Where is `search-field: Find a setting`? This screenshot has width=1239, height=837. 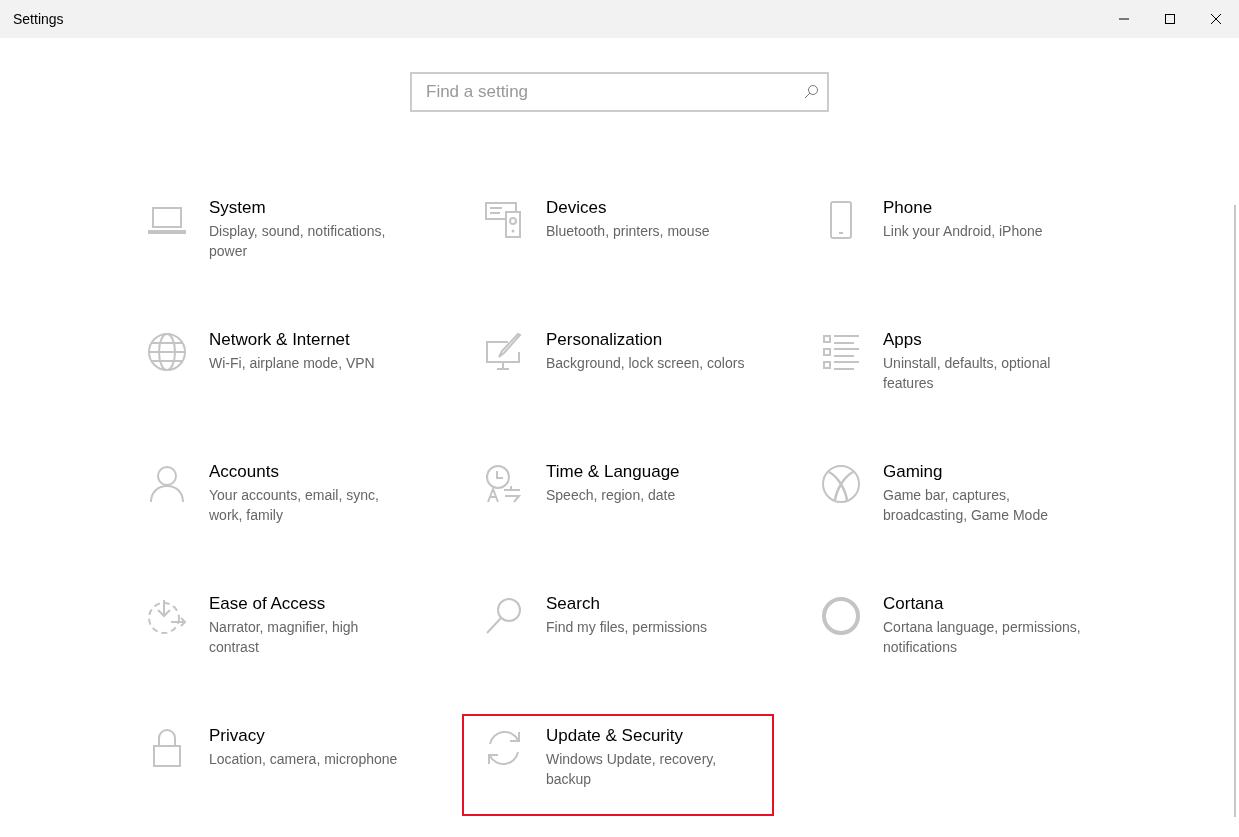
search-field: Find a setting is located at coordinates (619, 92).